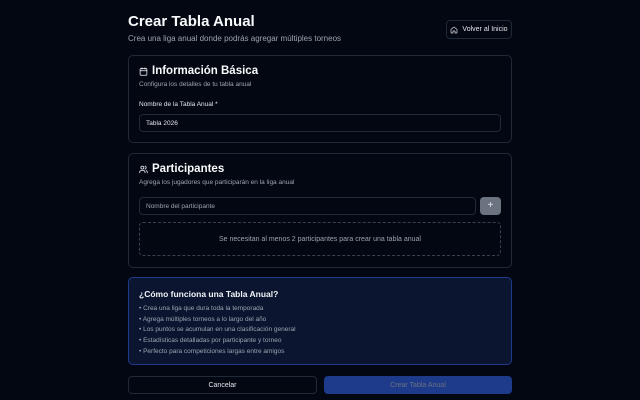  Describe the element at coordinates (178, 104) in the screenshot. I see `table-name-label: Nombre de la Tabla Anual *` at that location.